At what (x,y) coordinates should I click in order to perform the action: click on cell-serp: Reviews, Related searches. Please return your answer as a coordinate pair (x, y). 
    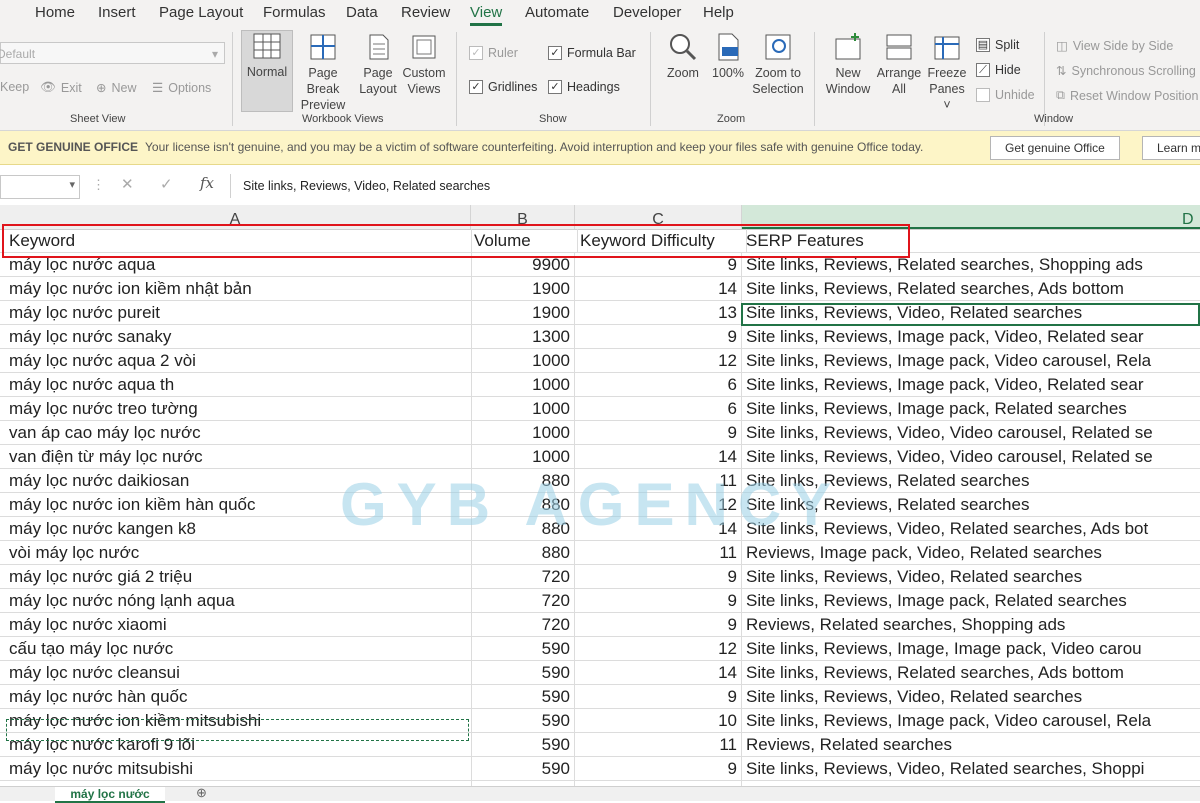
    Looking at the image, I should click on (971, 744).